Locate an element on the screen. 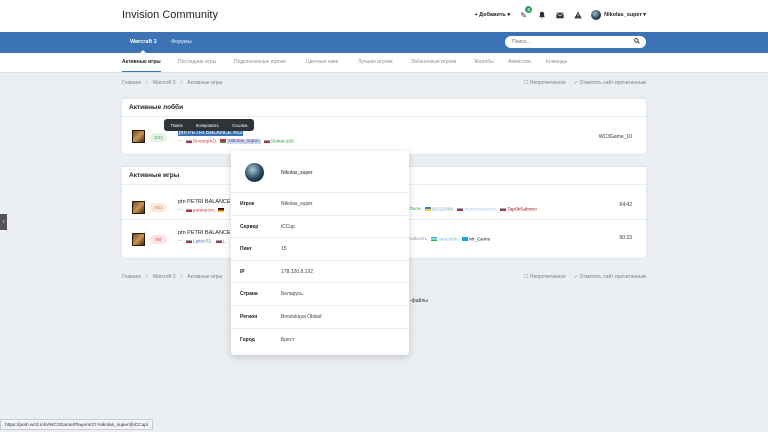 The height and width of the screenshot is (432, 768). player-link: nancy0rk, is located at coordinates (445, 239).